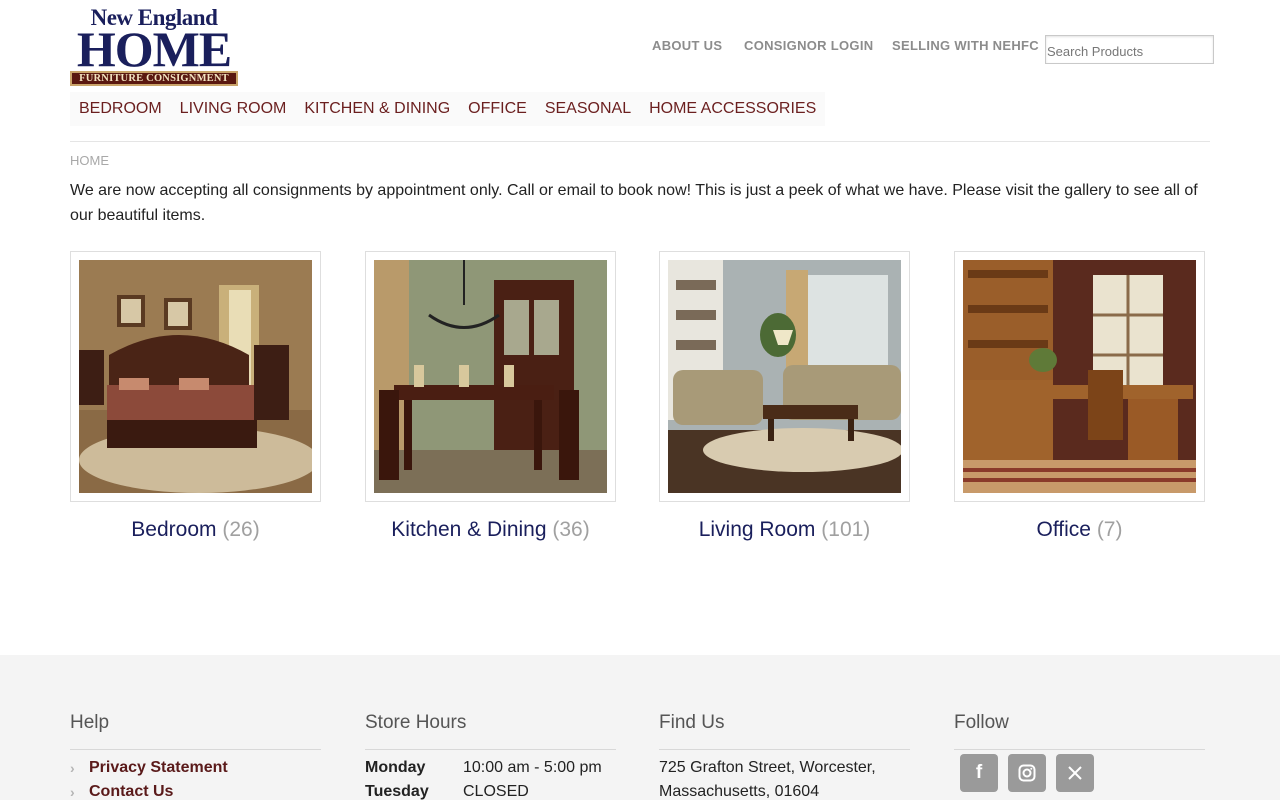  I want to click on hours-row: Monday 10:00 am - 5:00 pm, so click(490, 768).